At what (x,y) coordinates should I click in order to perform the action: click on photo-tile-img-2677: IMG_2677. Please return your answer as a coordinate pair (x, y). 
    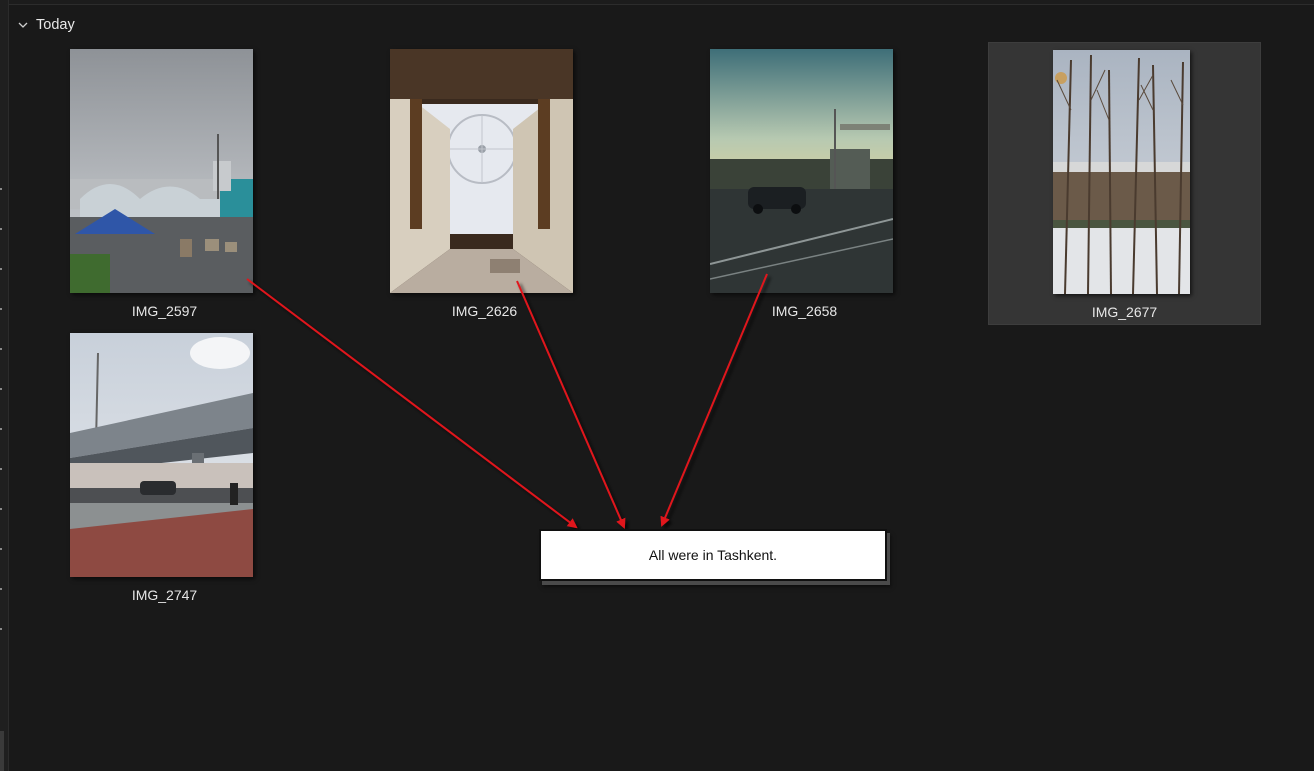
    Looking at the image, I should click on (1124, 183).